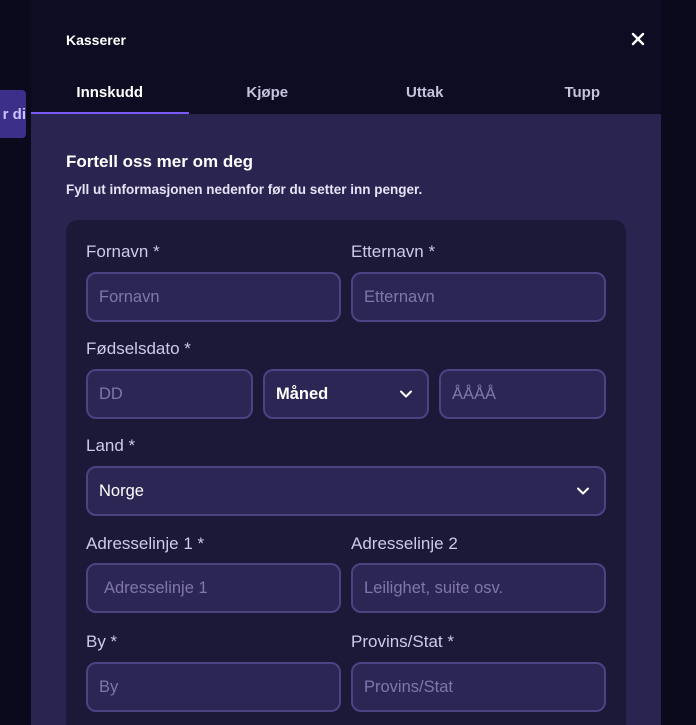  What do you see at coordinates (346, 40) in the screenshot?
I see `modal-header: Kasserer` at bounding box center [346, 40].